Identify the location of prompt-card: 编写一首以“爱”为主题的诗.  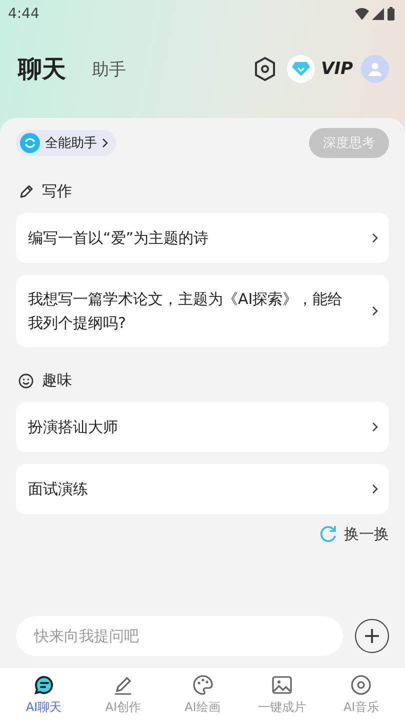
(202, 238).